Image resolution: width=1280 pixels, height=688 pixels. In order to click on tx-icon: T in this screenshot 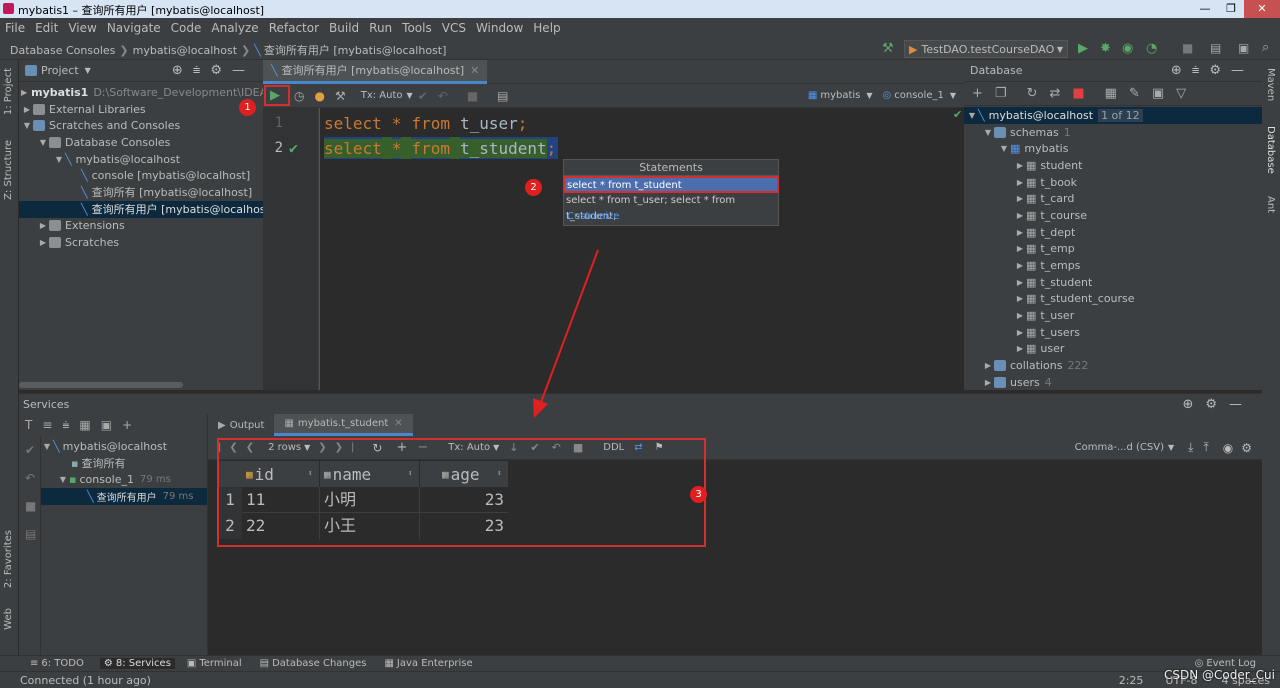, I will do `click(33, 425)`.